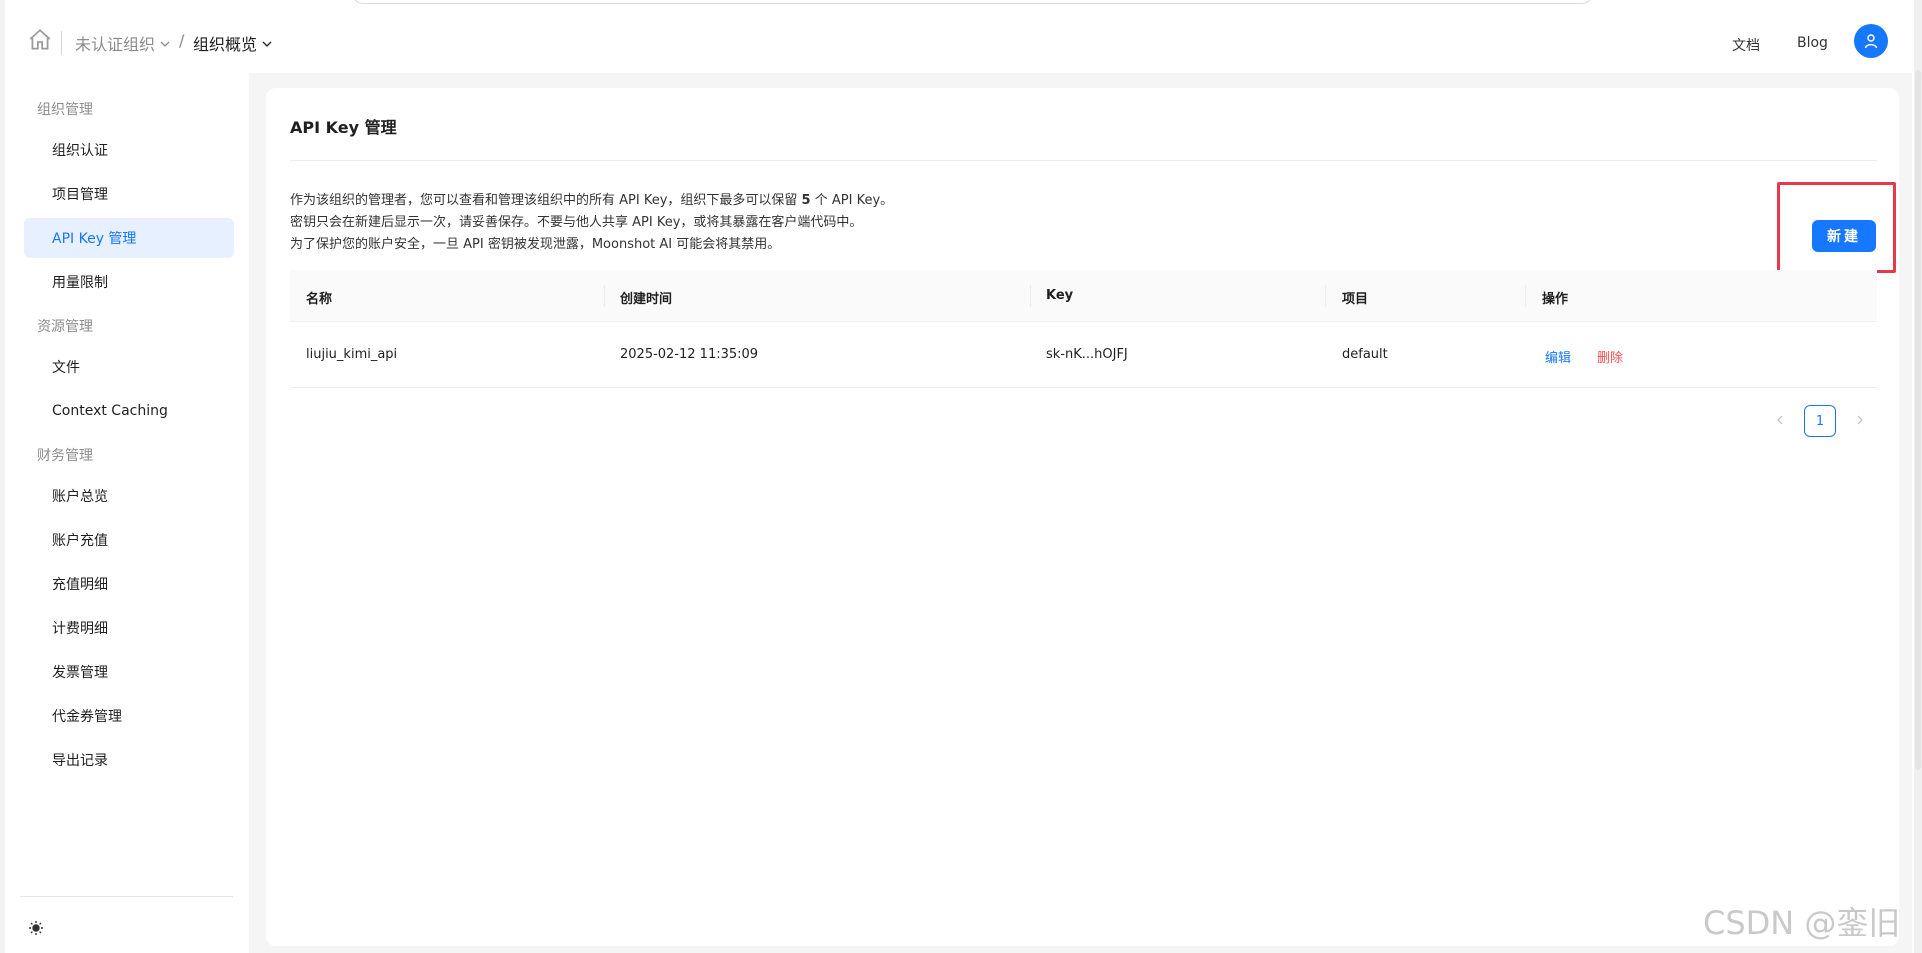  Describe the element at coordinates (1060, 295) in the screenshot. I see `column-header-key: Key` at that location.